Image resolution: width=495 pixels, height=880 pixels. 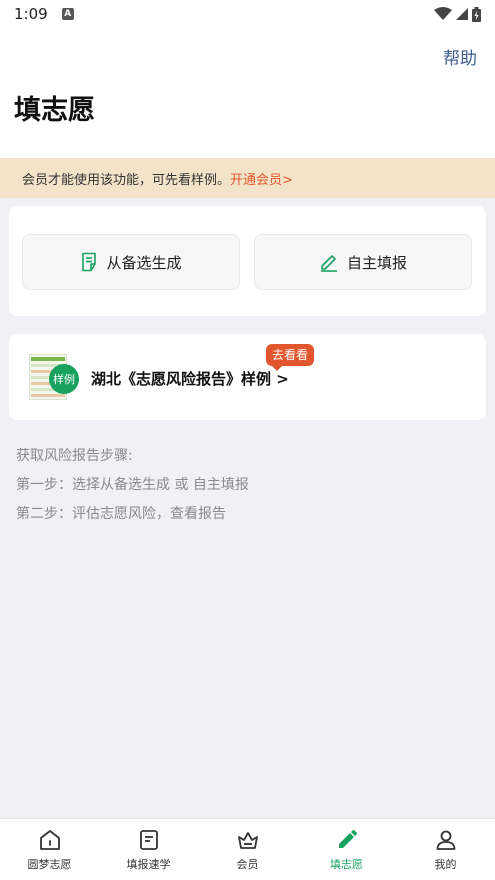 I want to click on document-list-icon, so click(x=89, y=262).